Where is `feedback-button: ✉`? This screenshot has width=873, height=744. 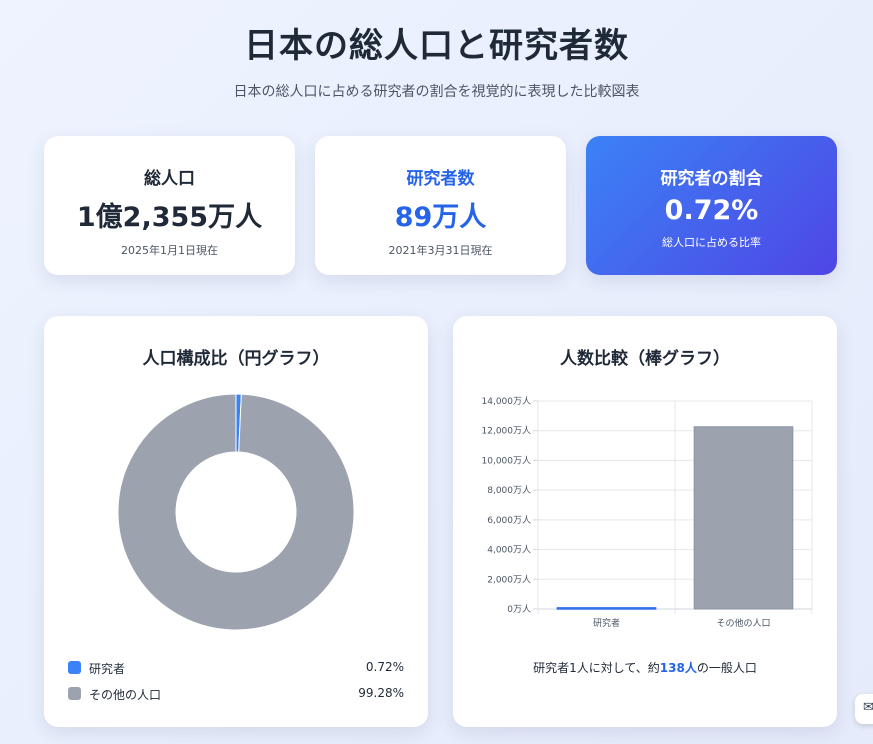 feedback-button: ✉ is located at coordinates (864, 709).